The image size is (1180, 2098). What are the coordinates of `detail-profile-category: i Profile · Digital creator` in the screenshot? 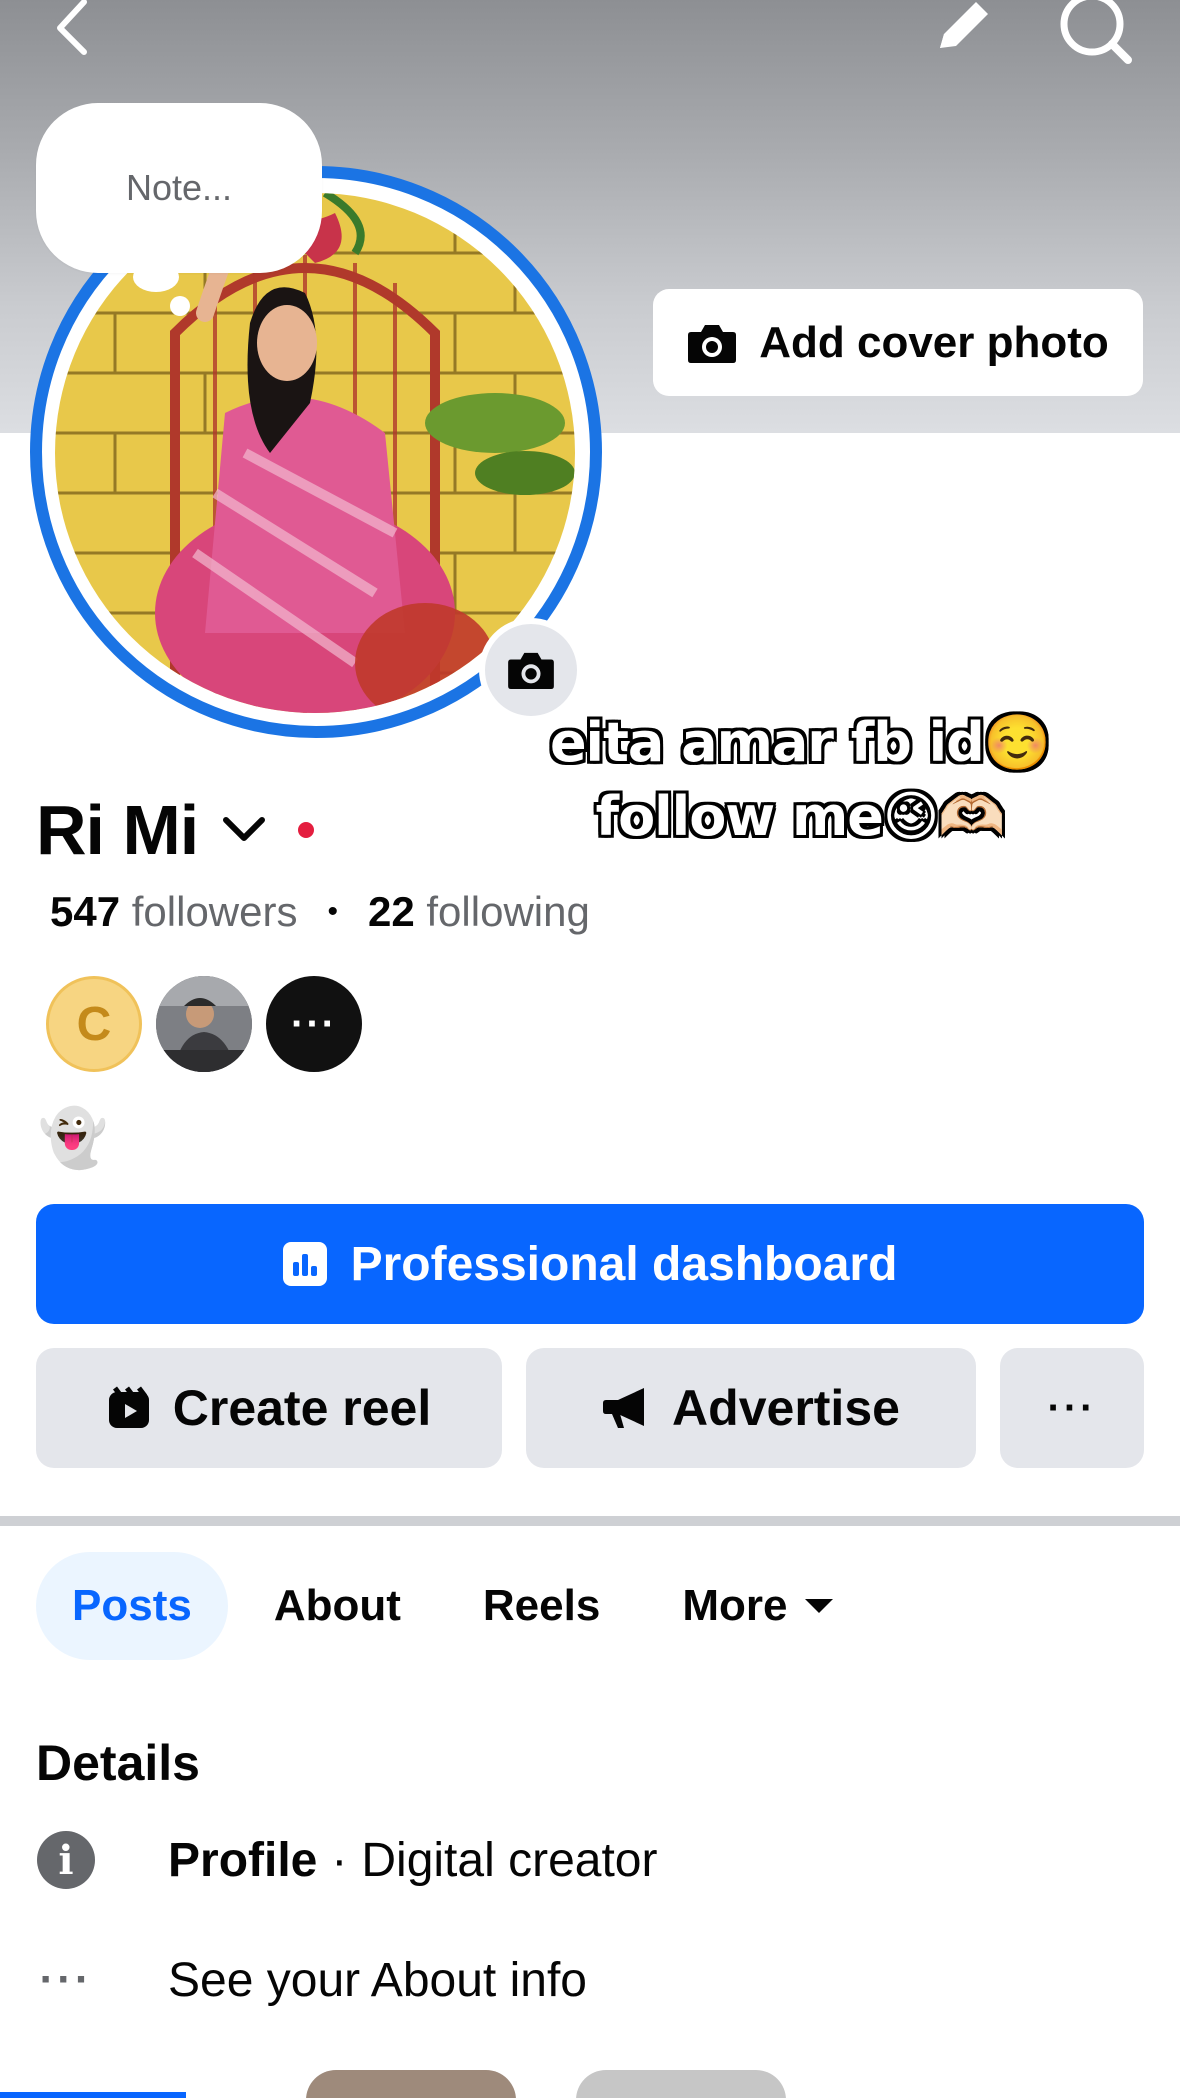 It's located at (346, 1860).